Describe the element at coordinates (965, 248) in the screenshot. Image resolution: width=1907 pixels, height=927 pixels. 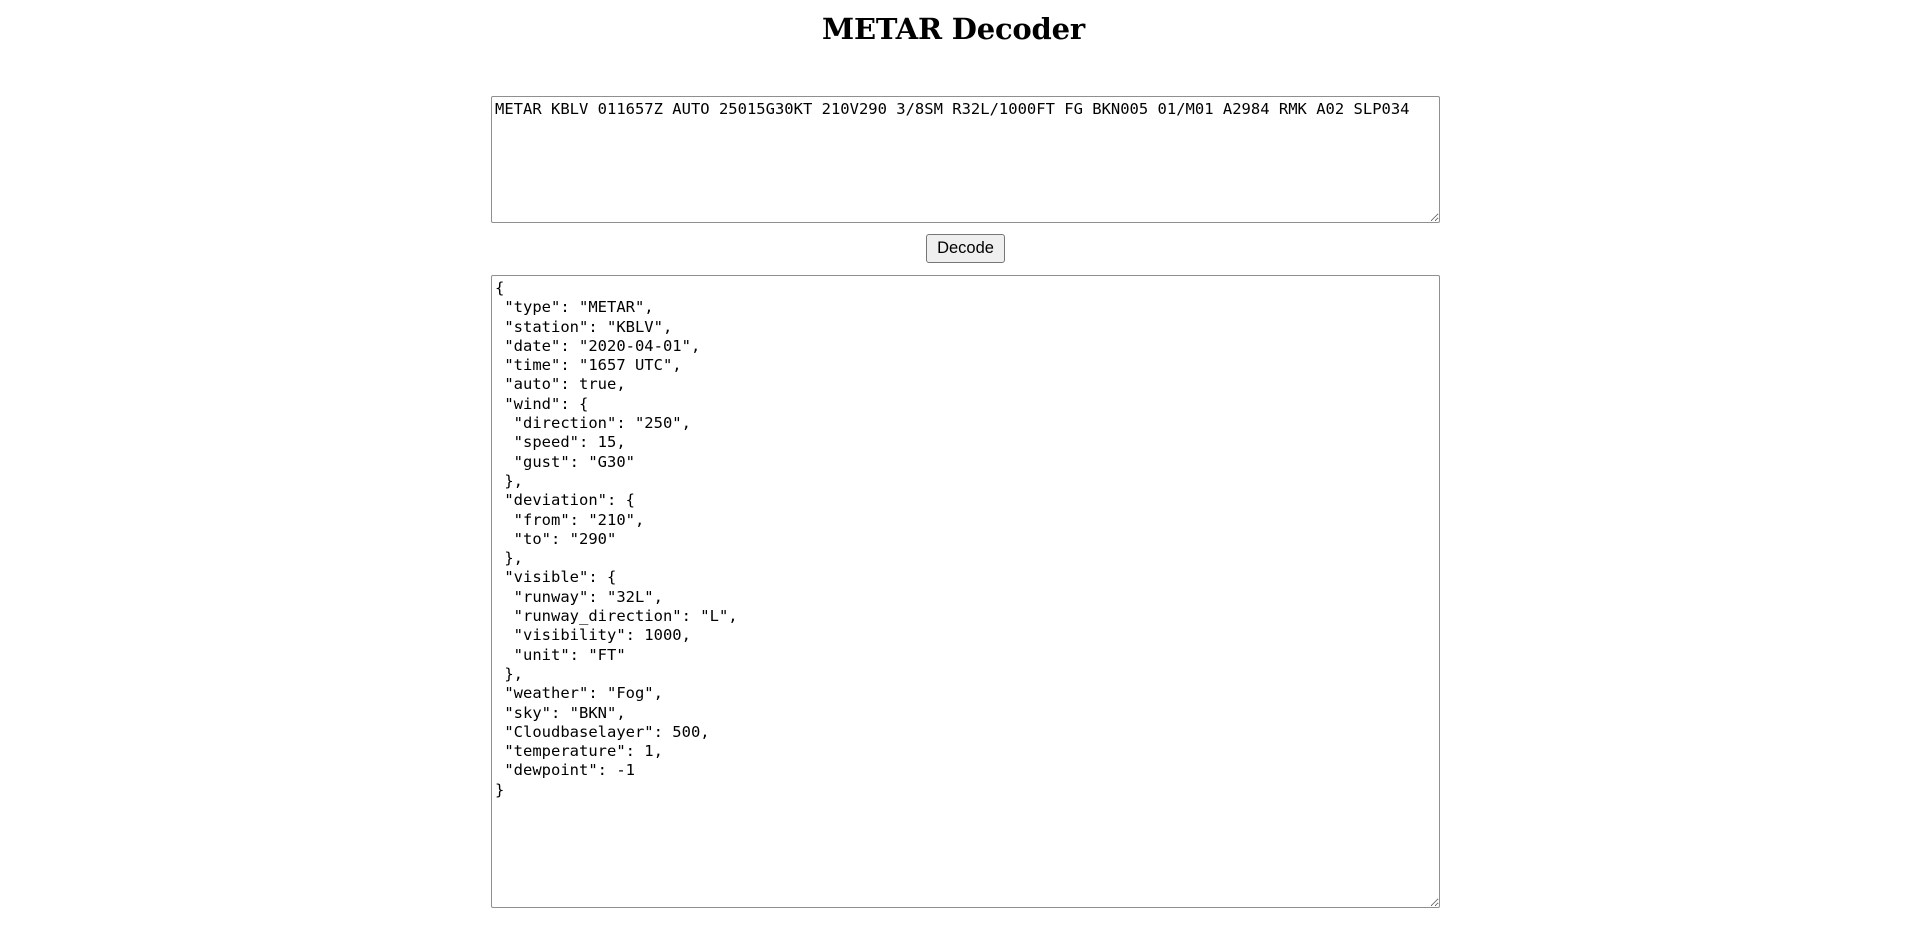
I see `decode-button: Decode` at that location.